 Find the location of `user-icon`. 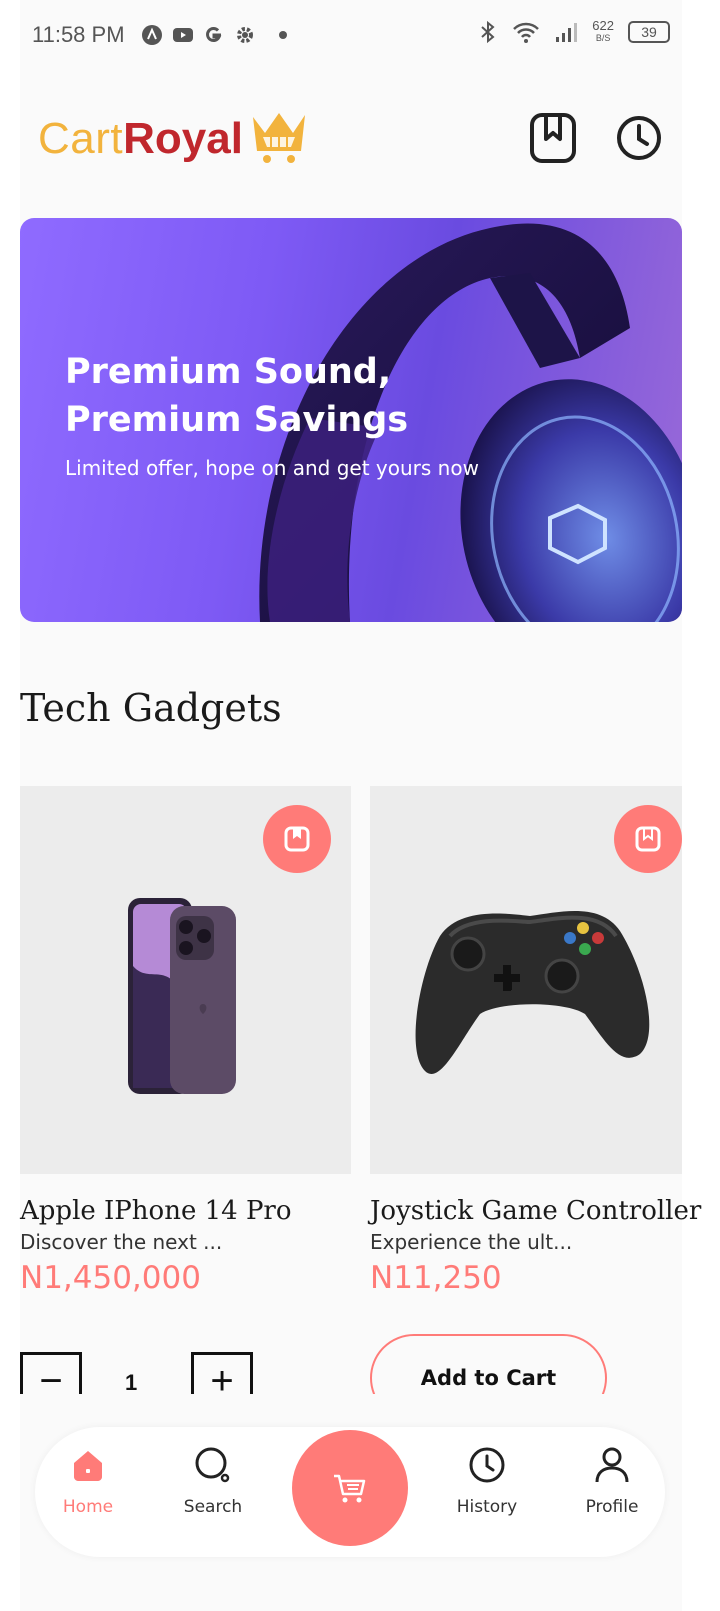

user-icon is located at coordinates (612, 1465).